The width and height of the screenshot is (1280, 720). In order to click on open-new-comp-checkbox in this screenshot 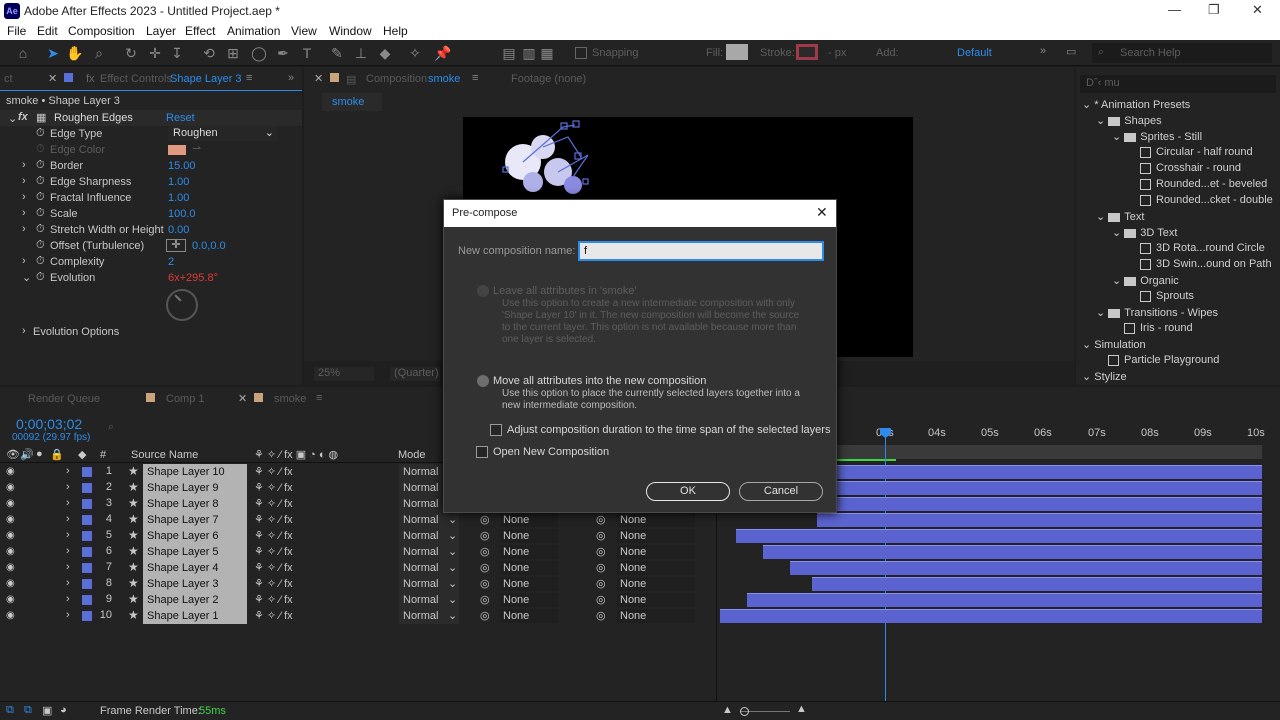, I will do `click(482, 452)`.